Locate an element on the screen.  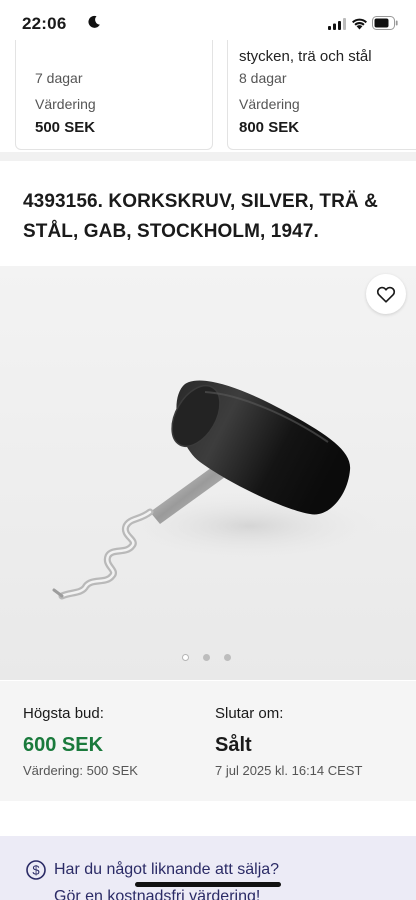
related-lot-card: 7 dagar Värdering 500 SEK is located at coordinates (114, 95).